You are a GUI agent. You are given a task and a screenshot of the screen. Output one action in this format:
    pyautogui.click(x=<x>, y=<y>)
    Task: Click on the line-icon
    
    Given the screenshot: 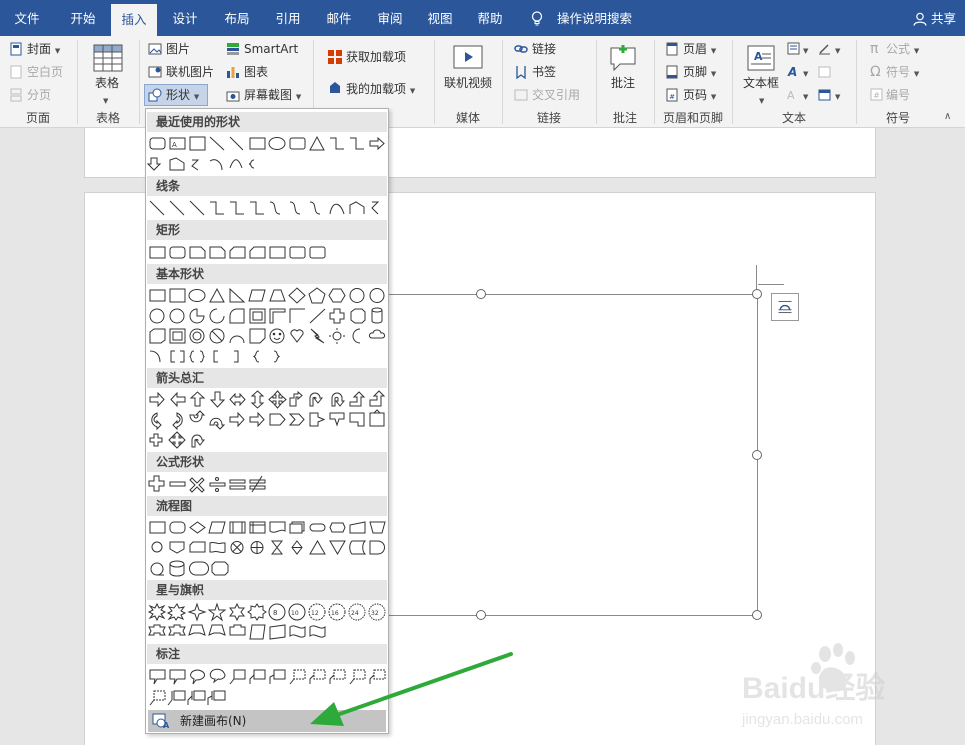 What is the action you would take?
    pyautogui.click(x=217, y=143)
    